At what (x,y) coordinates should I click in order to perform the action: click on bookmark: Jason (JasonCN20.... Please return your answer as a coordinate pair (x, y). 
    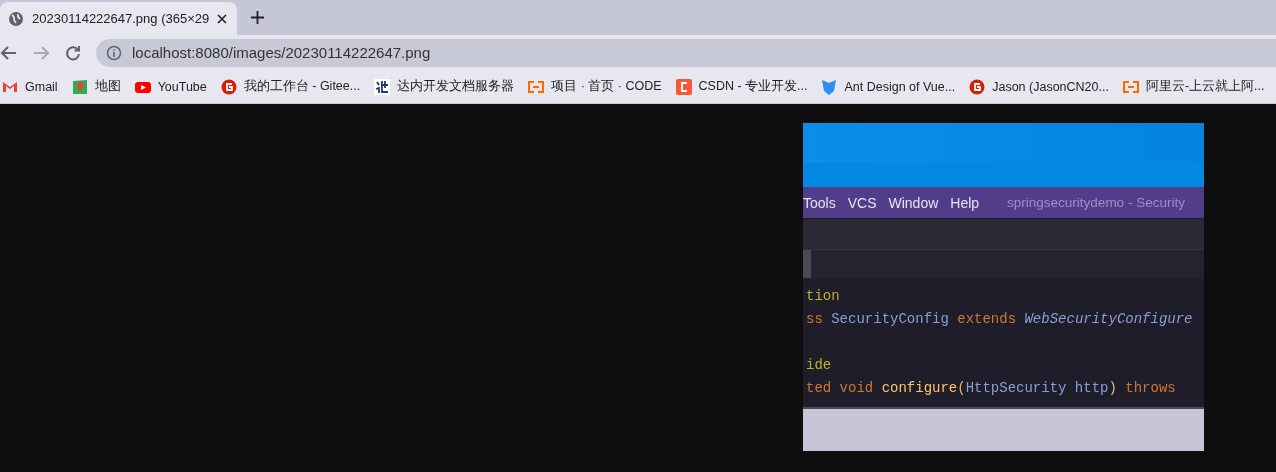
    Looking at the image, I should click on (1039, 86).